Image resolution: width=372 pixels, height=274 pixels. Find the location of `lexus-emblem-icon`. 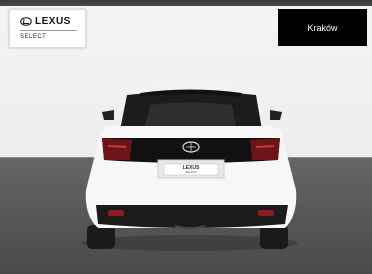

lexus-emblem-icon is located at coordinates (26, 21).